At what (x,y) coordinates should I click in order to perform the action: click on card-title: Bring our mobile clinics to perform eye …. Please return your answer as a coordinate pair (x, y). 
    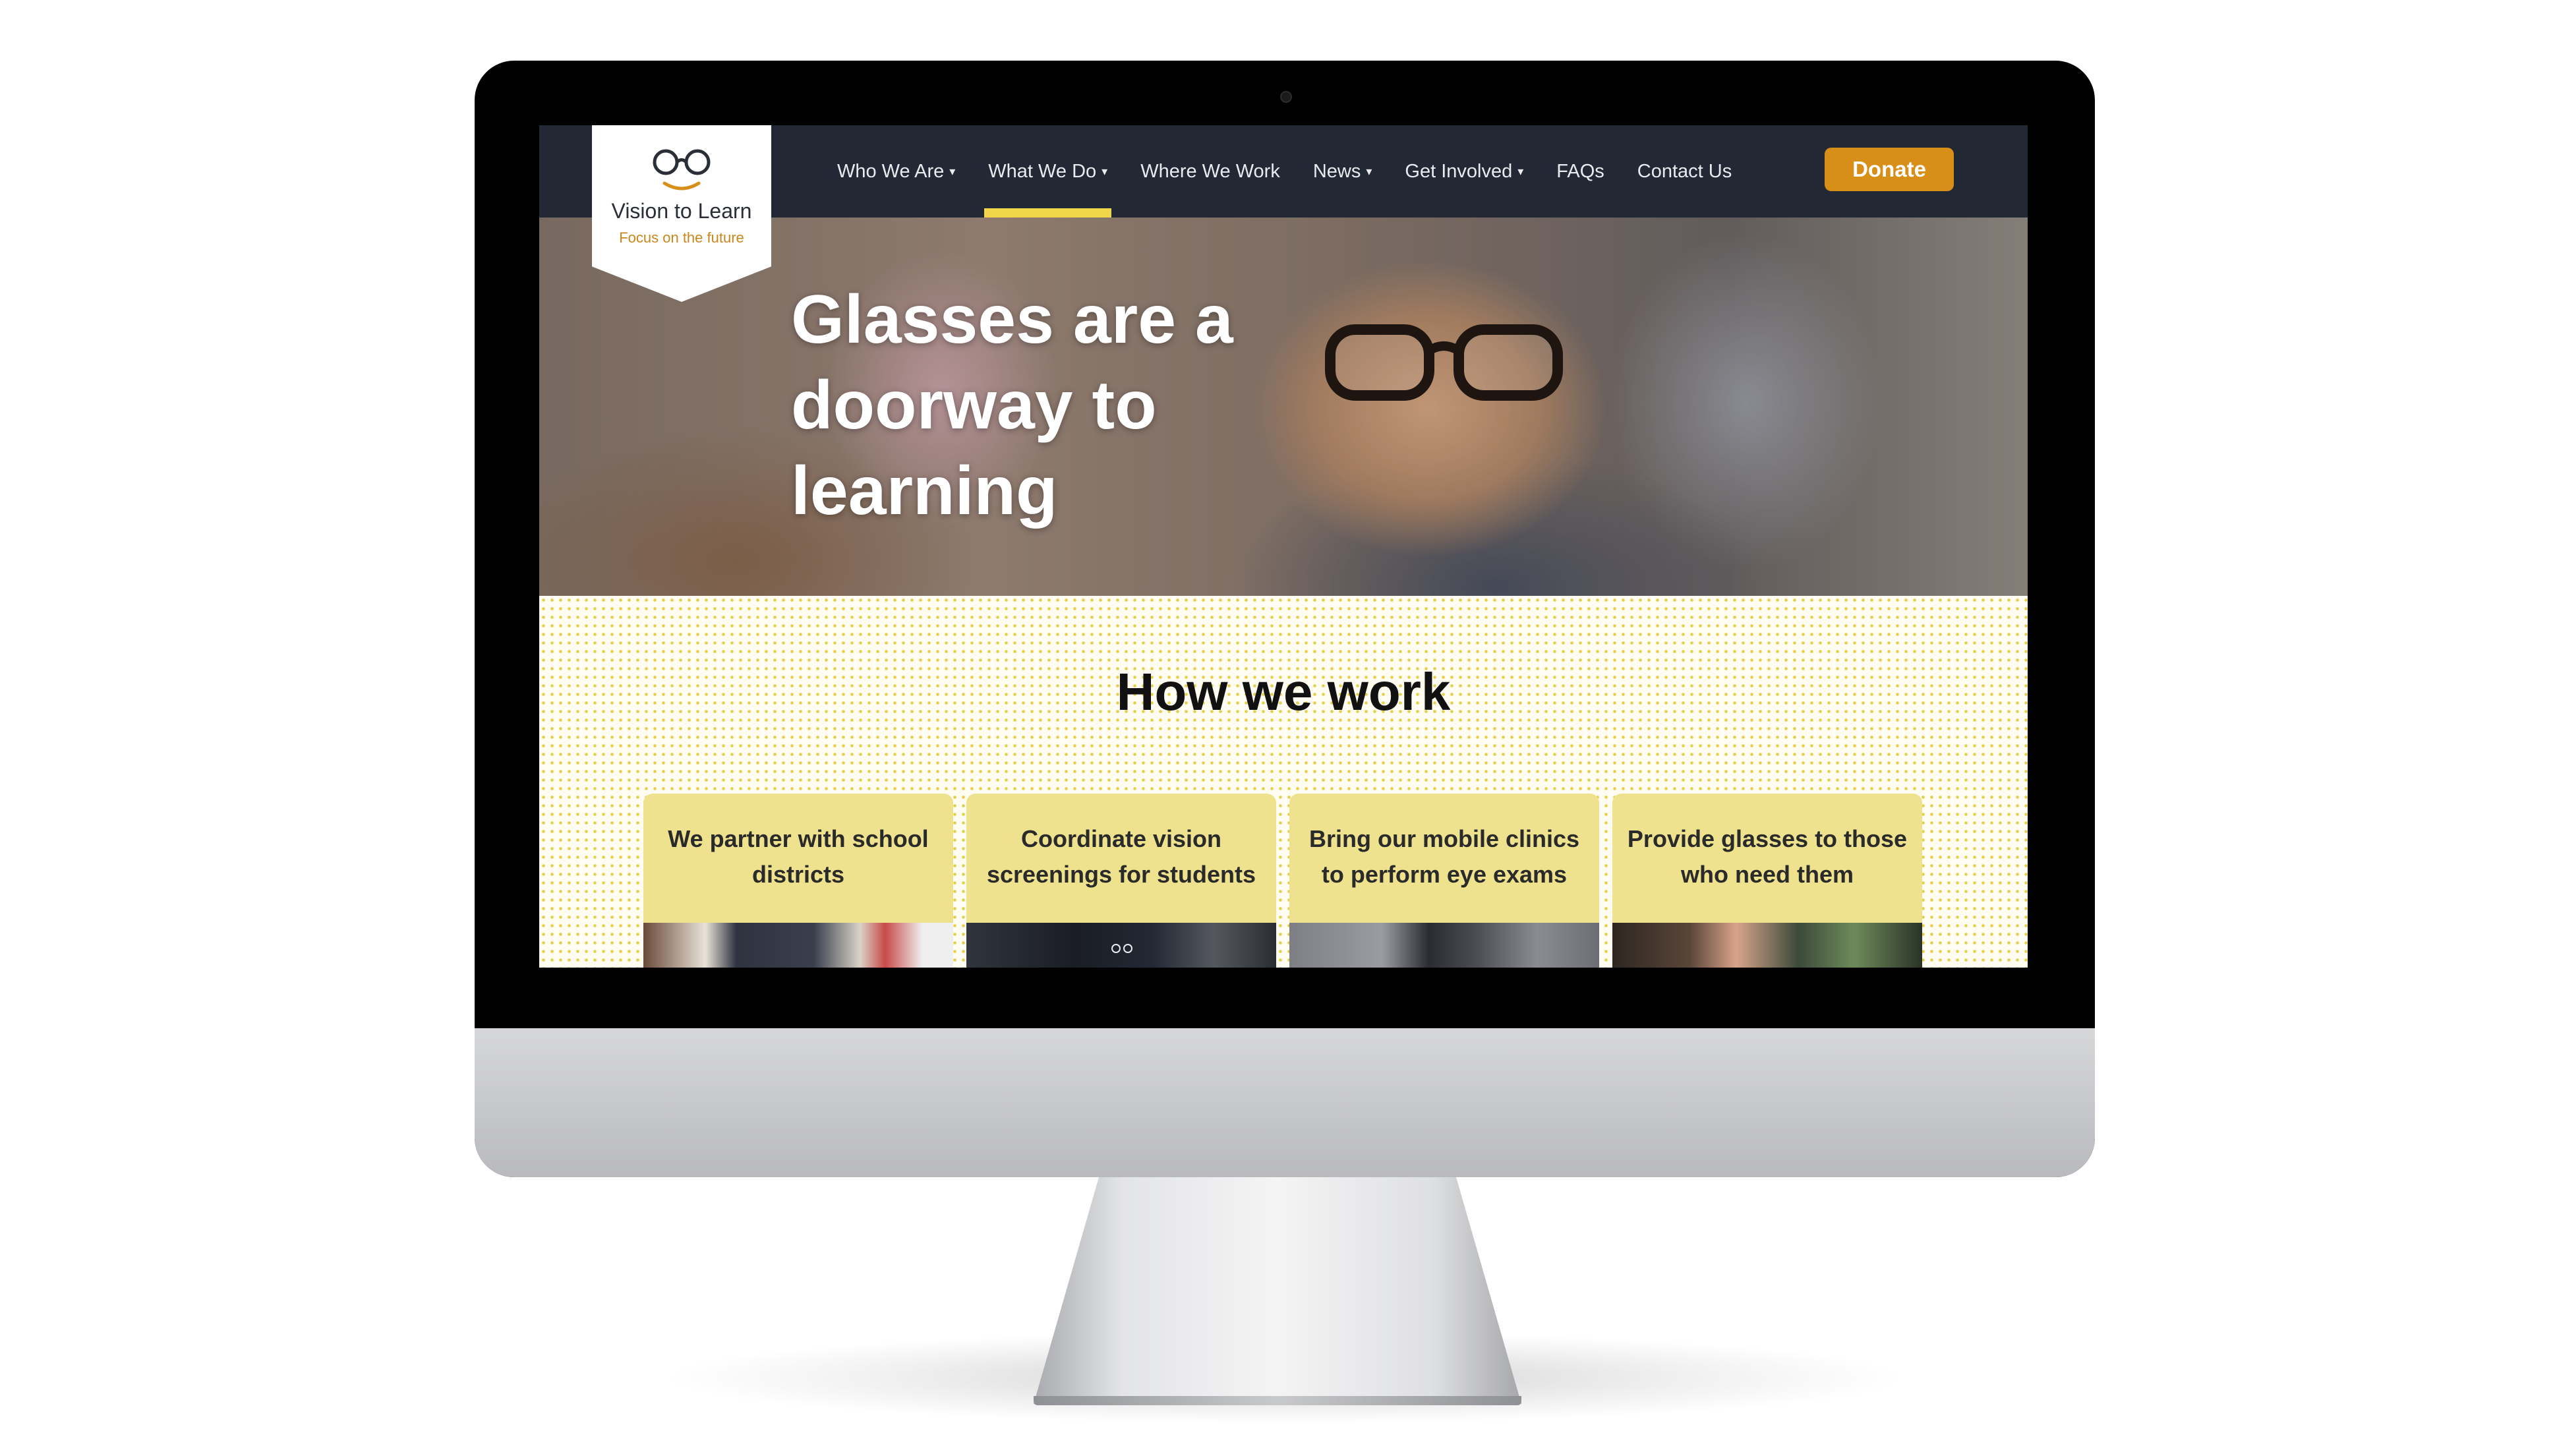
    Looking at the image, I should click on (1444, 856).